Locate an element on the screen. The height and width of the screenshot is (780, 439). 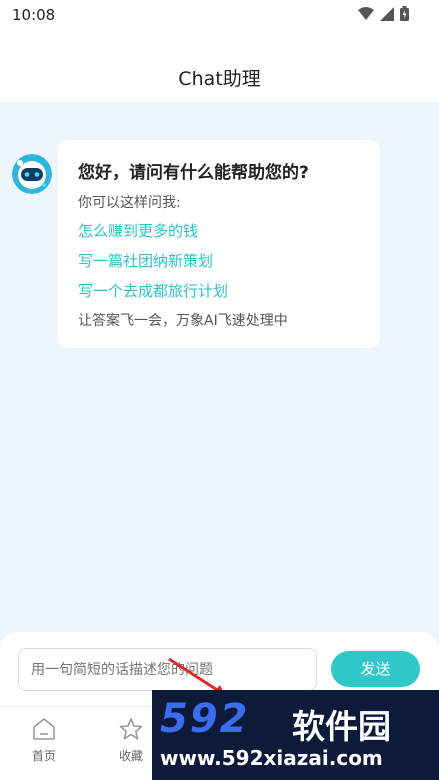
send-button: 发送 is located at coordinates (375, 669).